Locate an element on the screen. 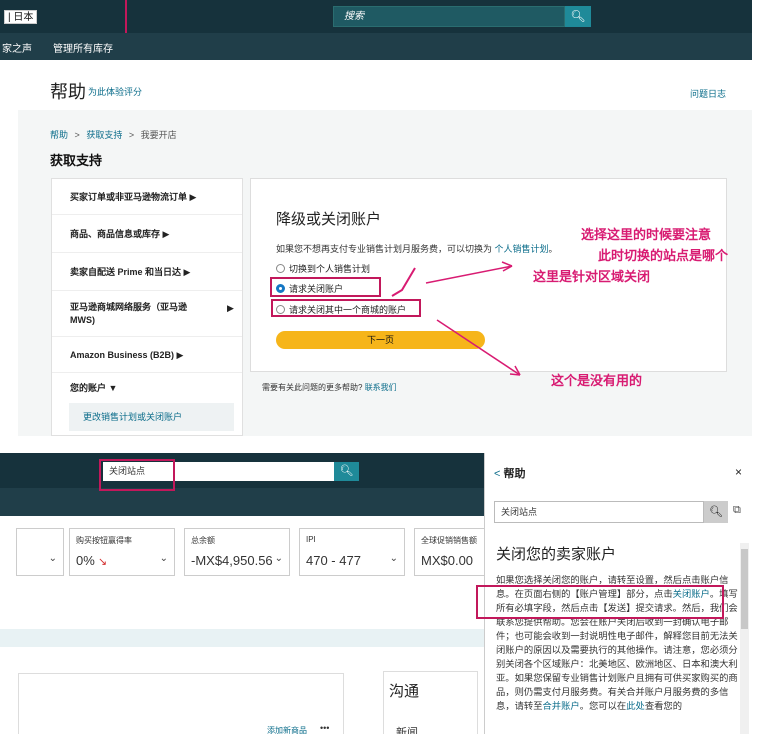  checkmark-annotation is located at coordinates (403, 282).